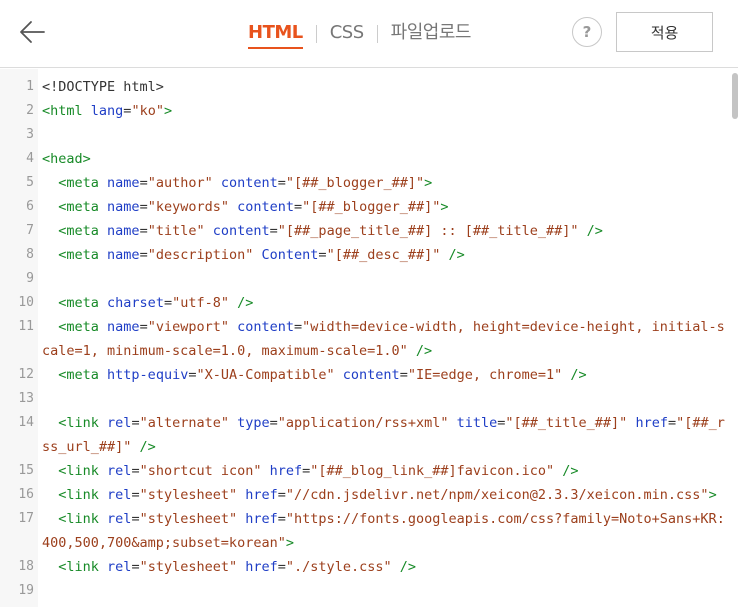 The image size is (738, 607). Describe the element at coordinates (26, 326) in the screenshot. I see `line-number: 11` at that location.